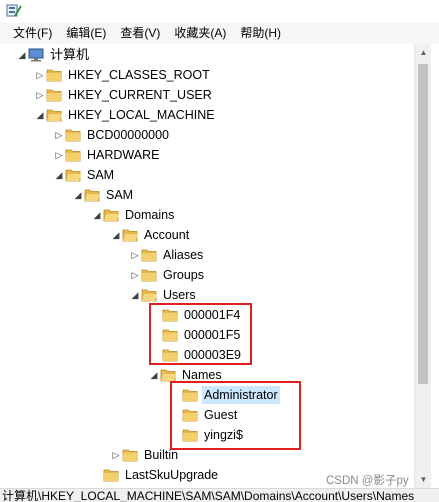  Describe the element at coordinates (139, 75) in the screenshot. I see `tree-label: HKEY_CLASSES_ROOT` at that location.